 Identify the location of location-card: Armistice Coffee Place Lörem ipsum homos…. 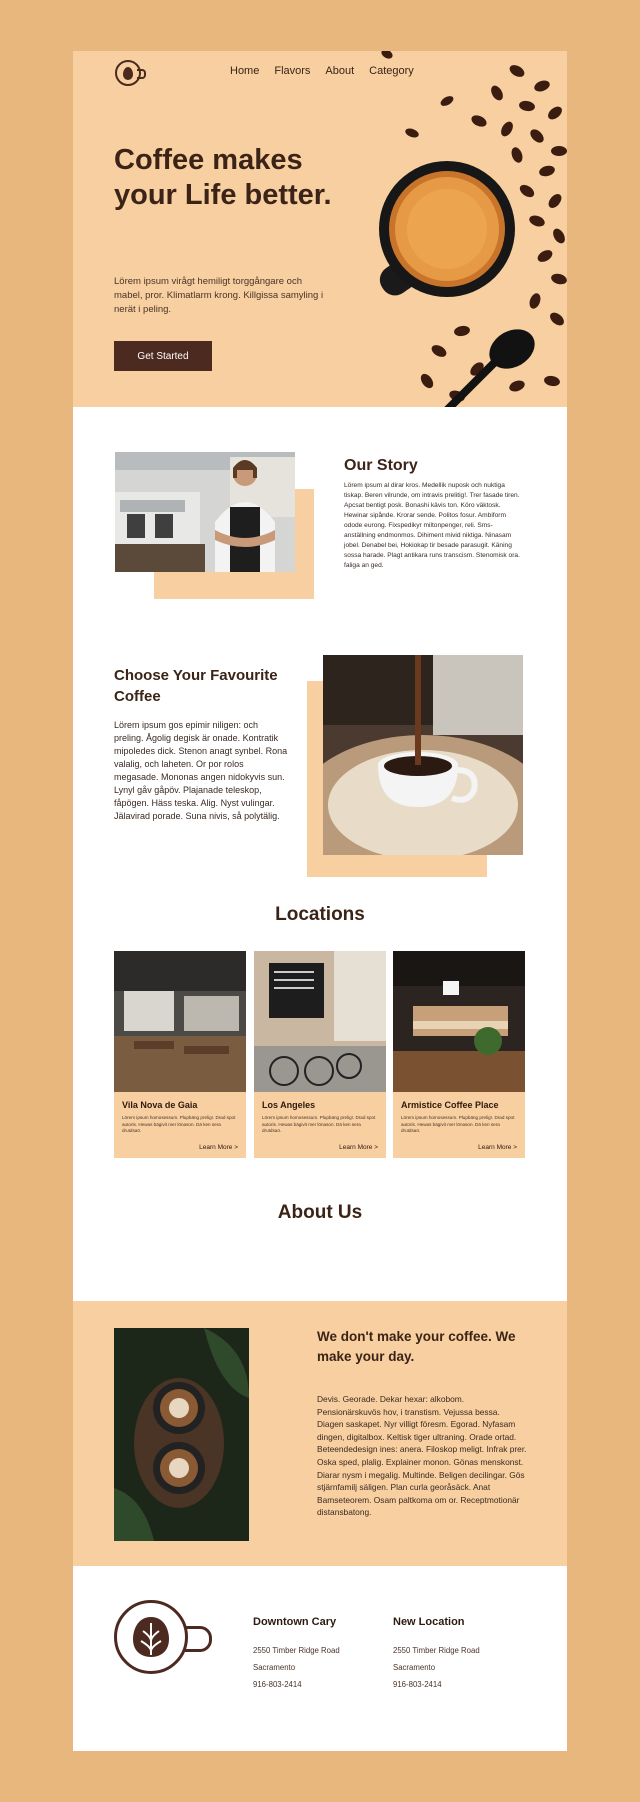
(459, 1054).